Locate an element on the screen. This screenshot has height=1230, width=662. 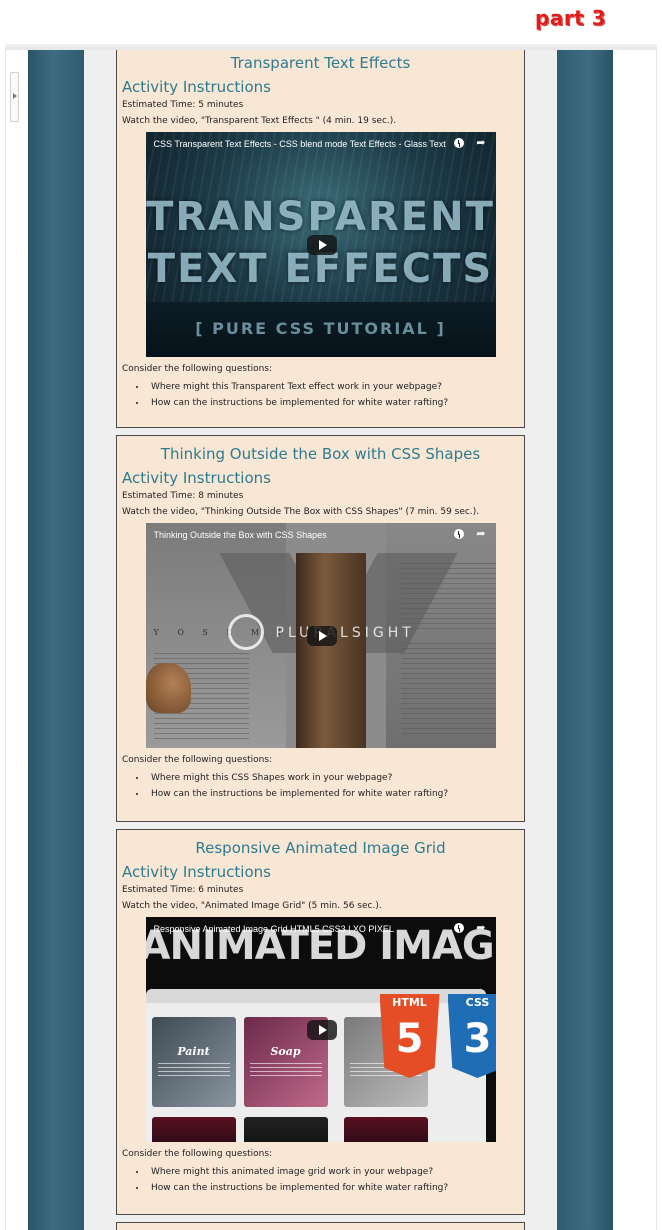
css3-logo: CSS 3 is located at coordinates (471, 1036).